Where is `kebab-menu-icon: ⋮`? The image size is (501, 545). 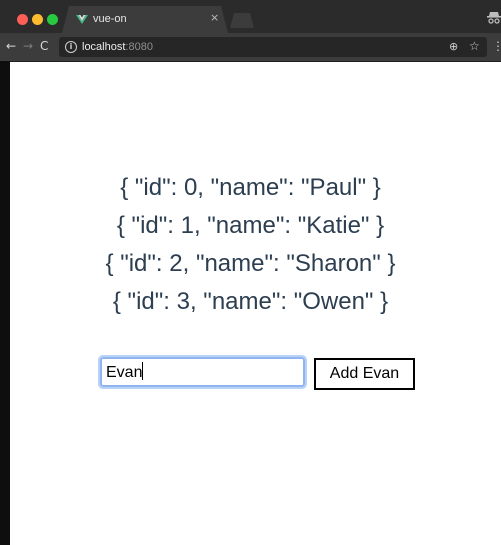
kebab-menu-icon: ⋮ is located at coordinates (496, 46).